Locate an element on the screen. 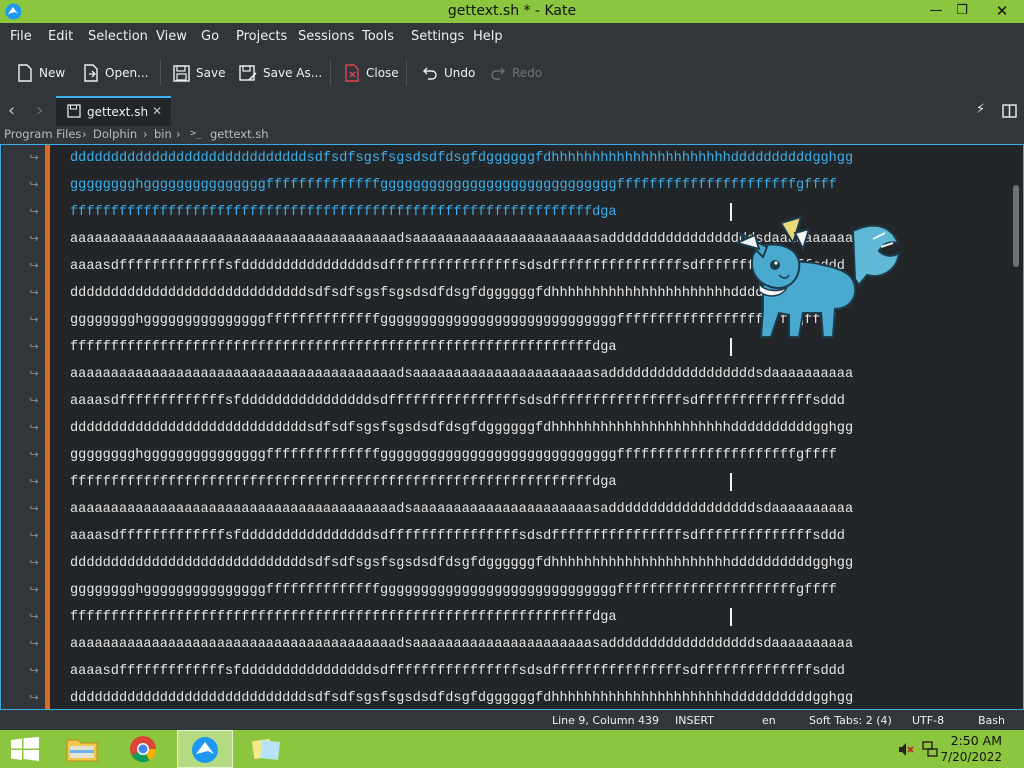 The height and width of the screenshot is (768, 1024). cursor-position: Line 9, Column 439 is located at coordinates (605, 720).